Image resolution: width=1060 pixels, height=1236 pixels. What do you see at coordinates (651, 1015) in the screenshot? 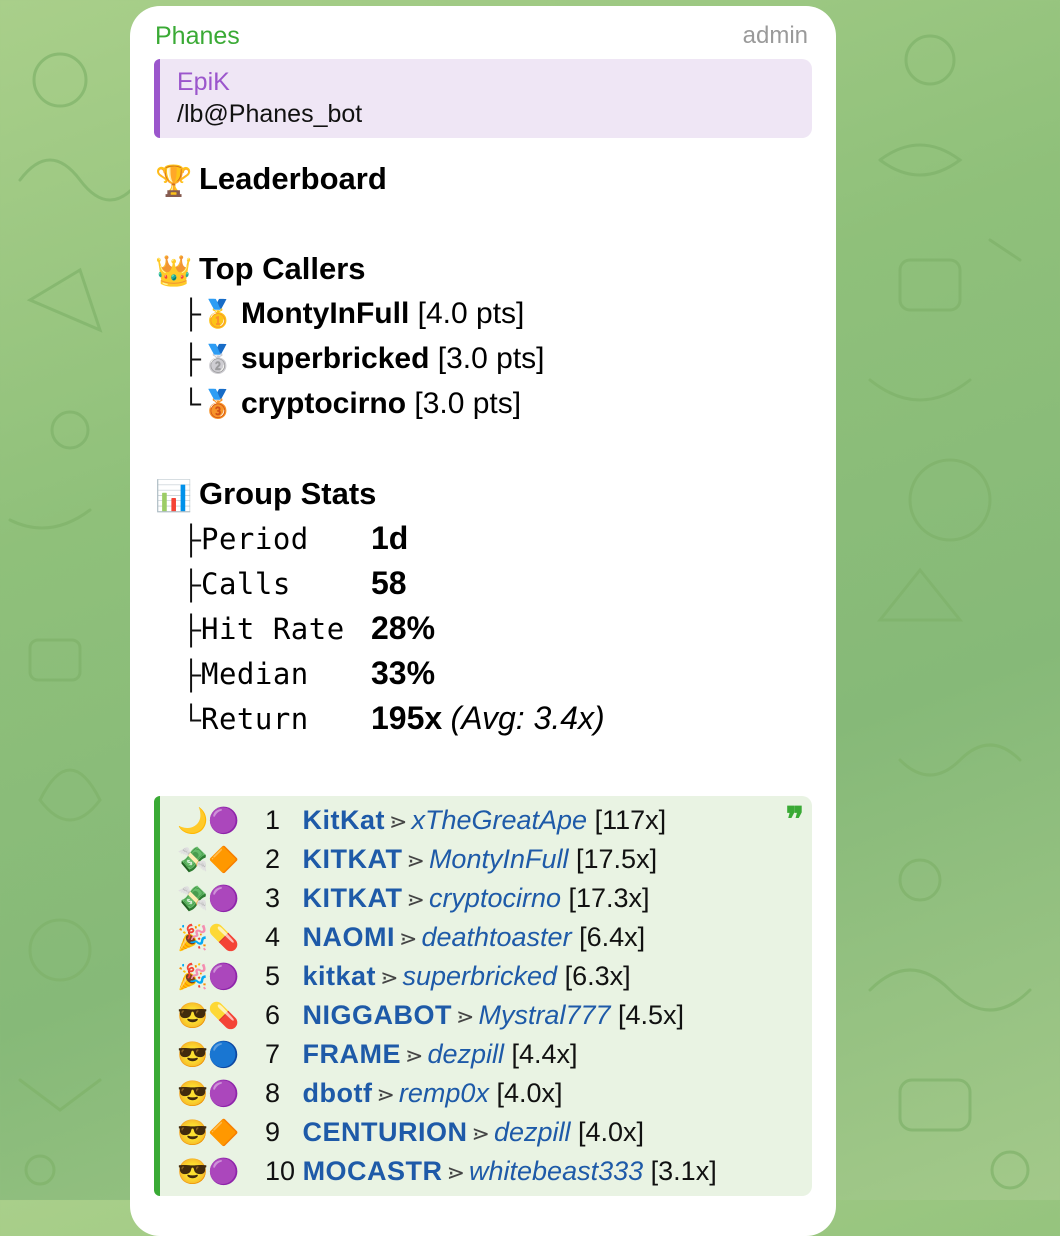
I see `call-multiplier: [4.5x]` at bounding box center [651, 1015].